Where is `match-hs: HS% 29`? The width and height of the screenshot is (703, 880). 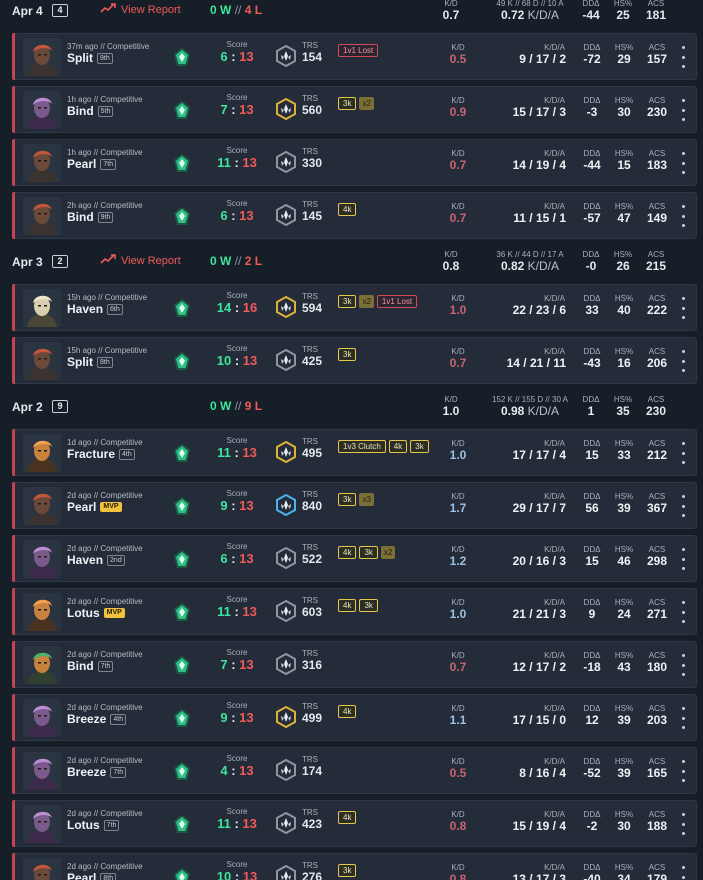
match-hs: HS% 29 is located at coordinates (624, 54).